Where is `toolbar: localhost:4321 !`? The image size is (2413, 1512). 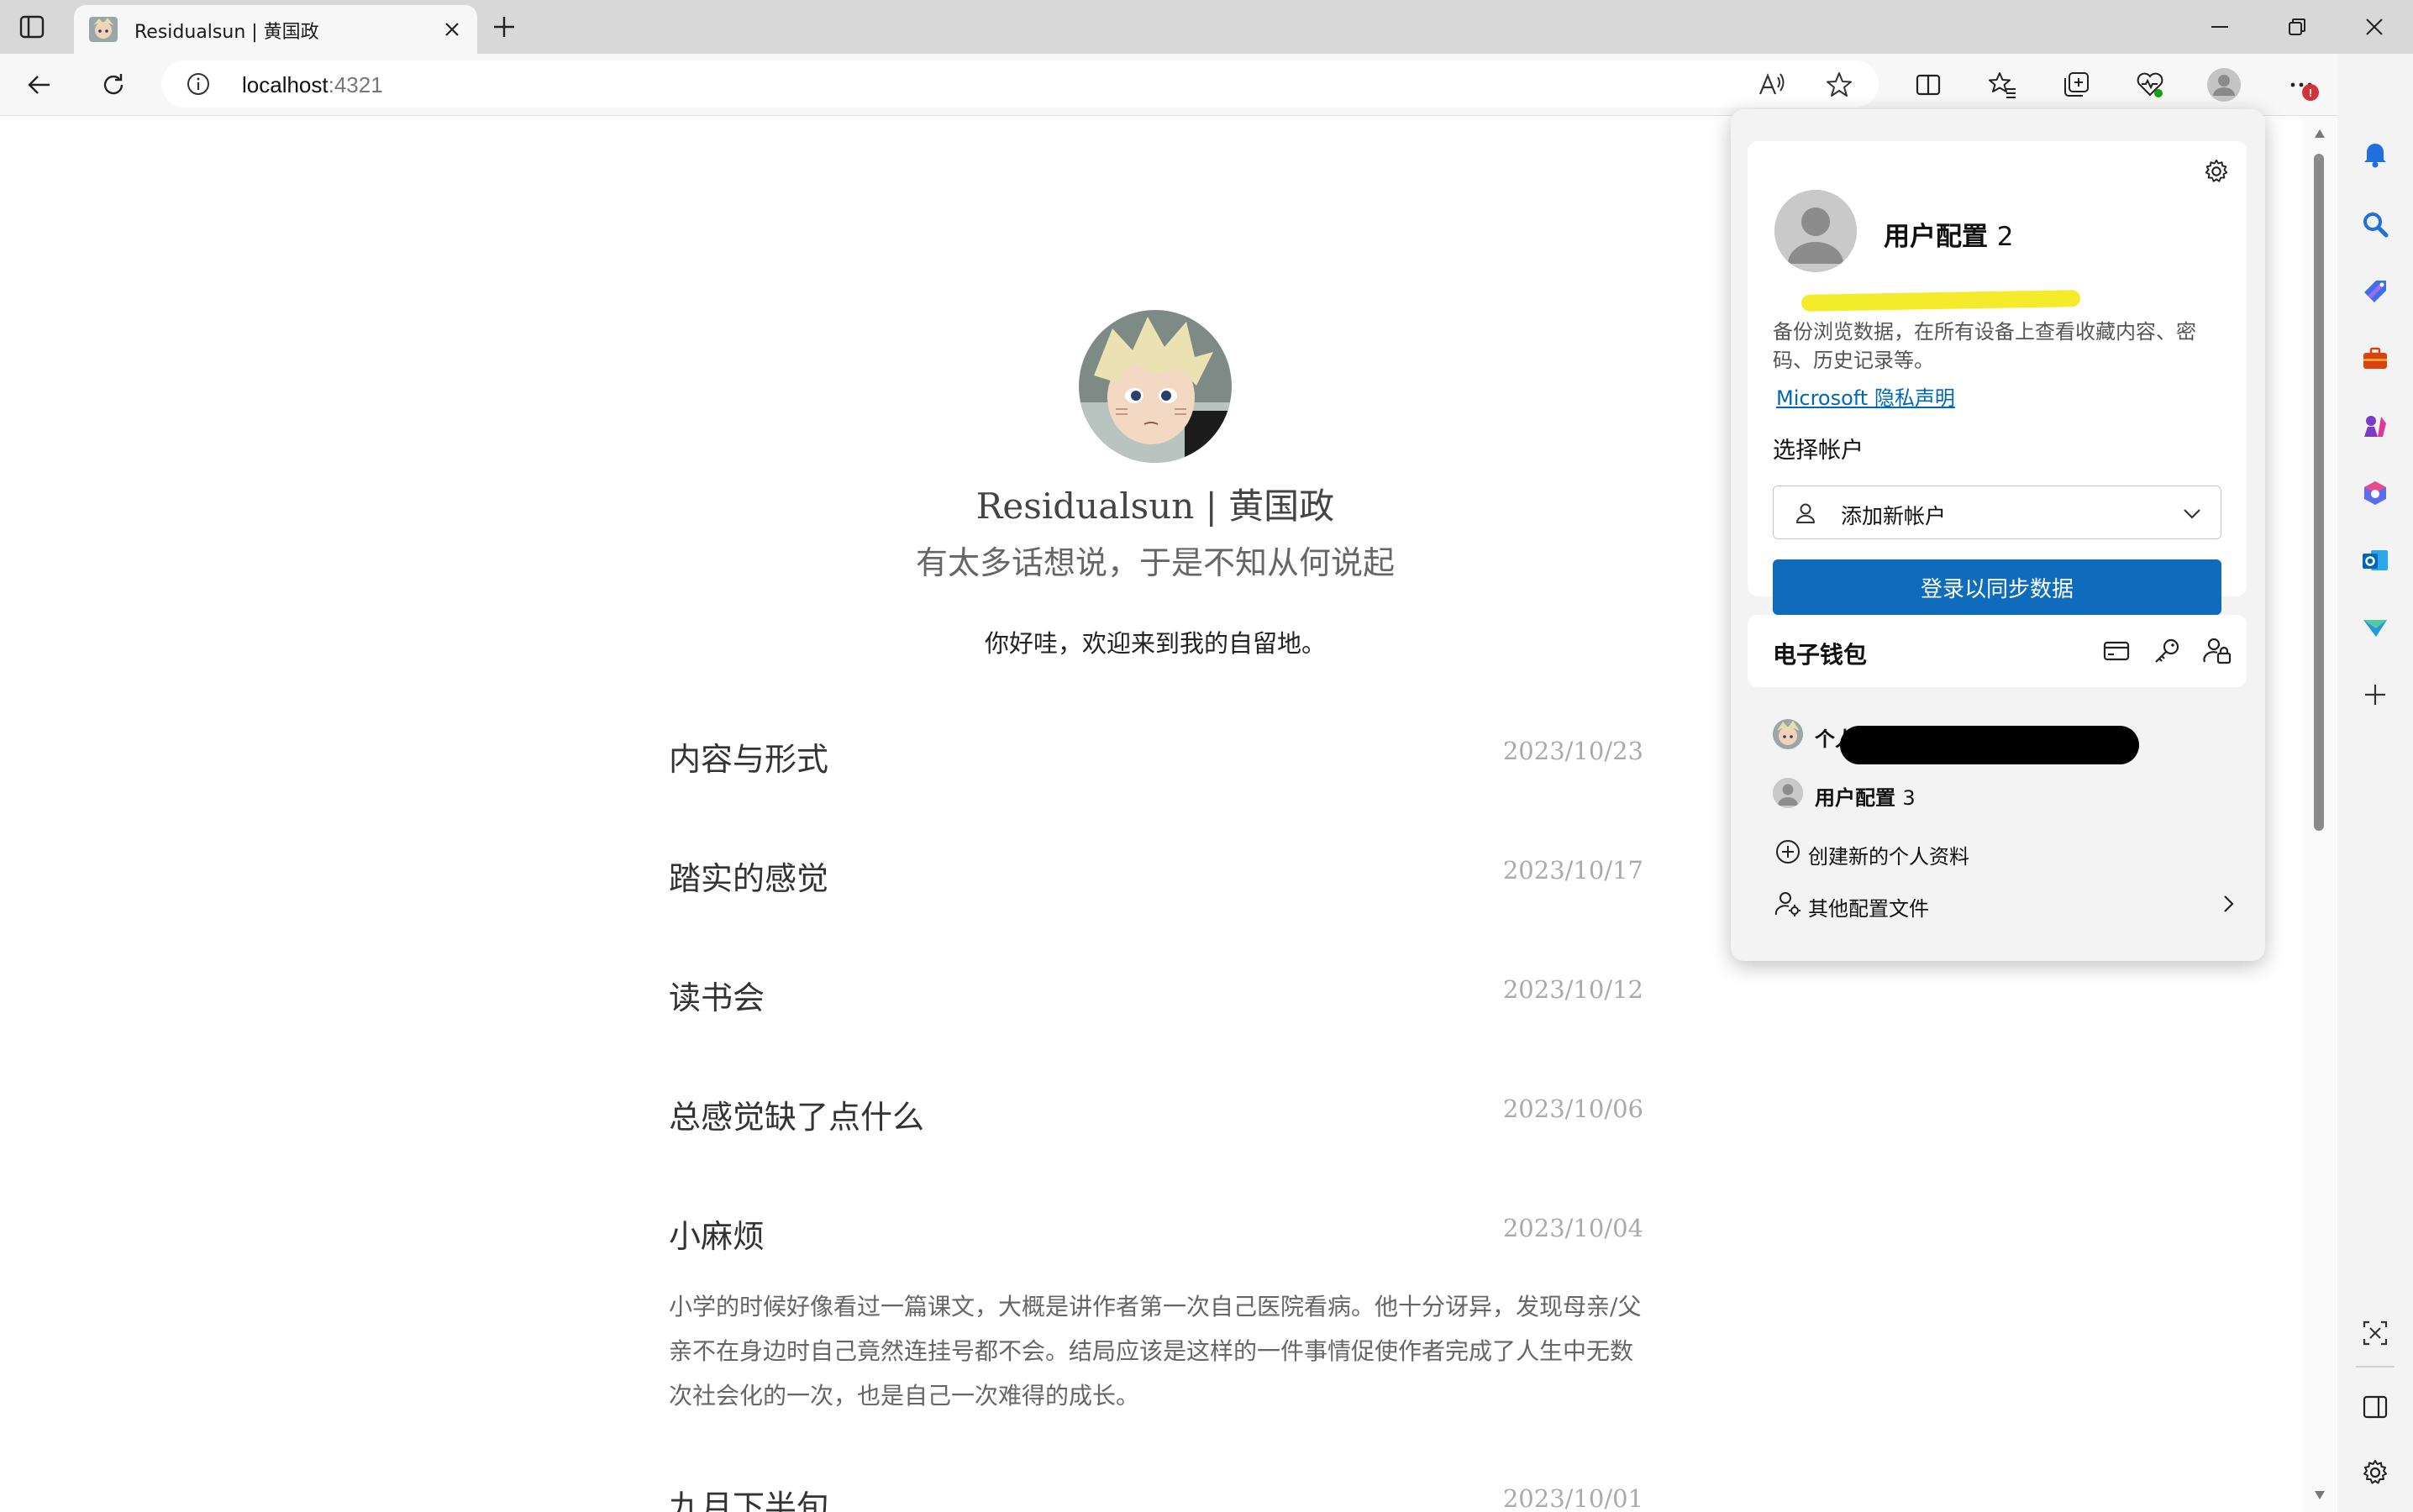
toolbar: localhost:4321 ! is located at coordinates (1206, 85).